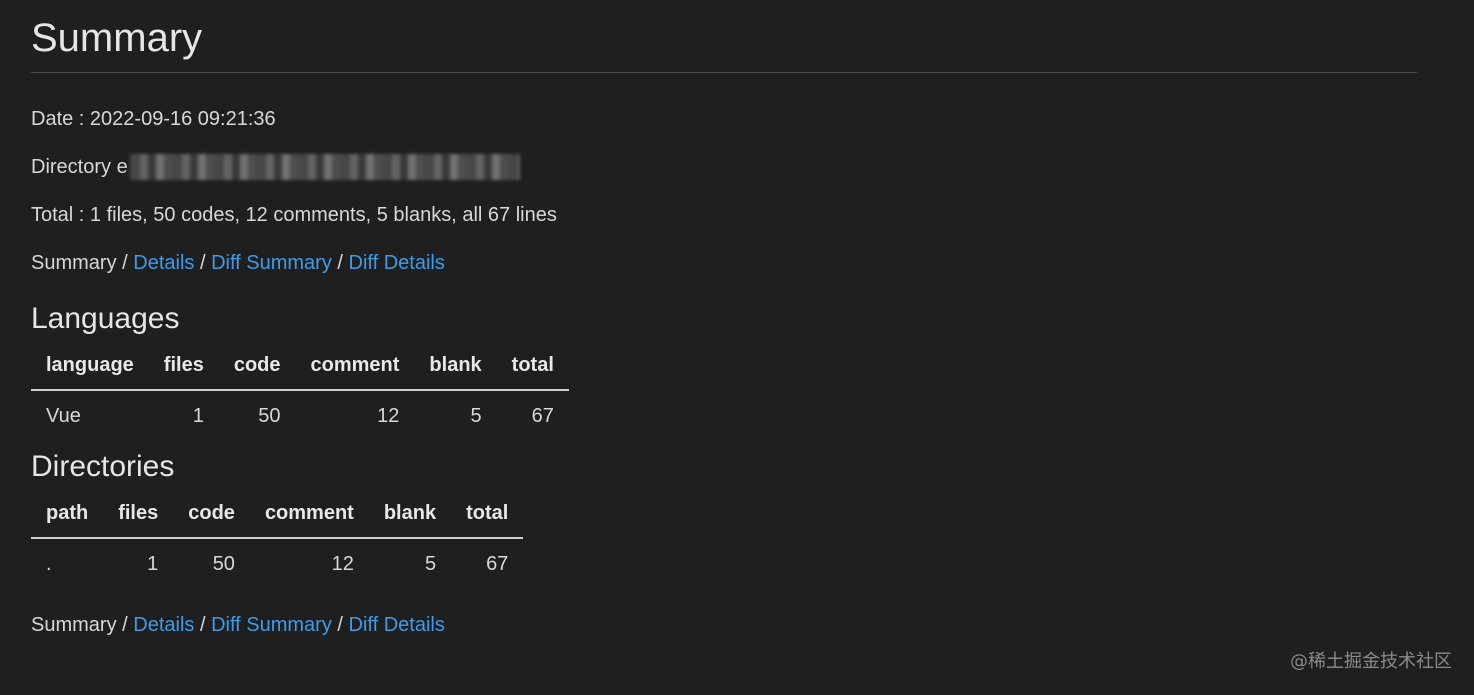 This screenshot has height=695, width=1474. I want to click on directories-heading: Directories, so click(103, 466).